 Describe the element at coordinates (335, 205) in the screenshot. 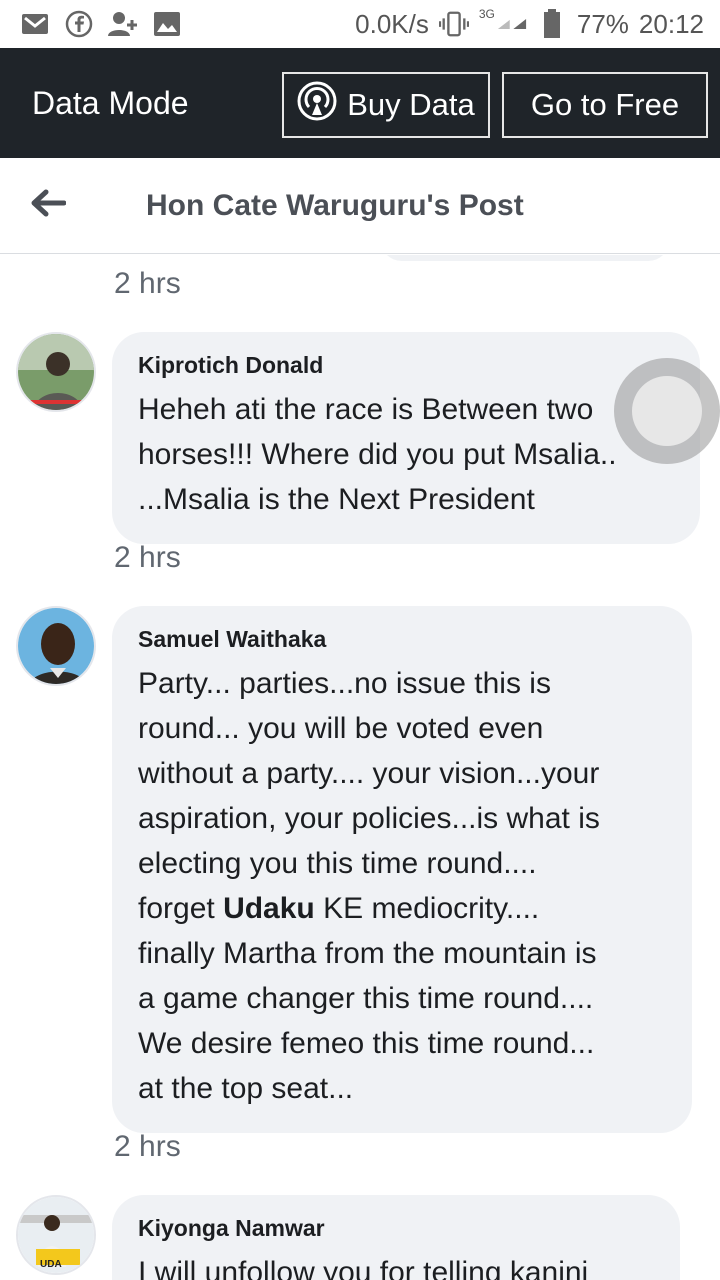

I see `page-title: Hon Cate Waruguru's Post` at that location.